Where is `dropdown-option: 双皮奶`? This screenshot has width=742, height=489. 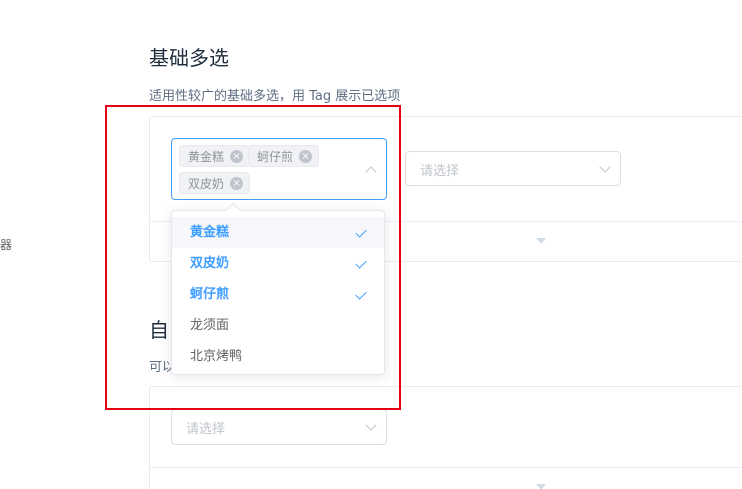 dropdown-option: 双皮奶 is located at coordinates (278, 263).